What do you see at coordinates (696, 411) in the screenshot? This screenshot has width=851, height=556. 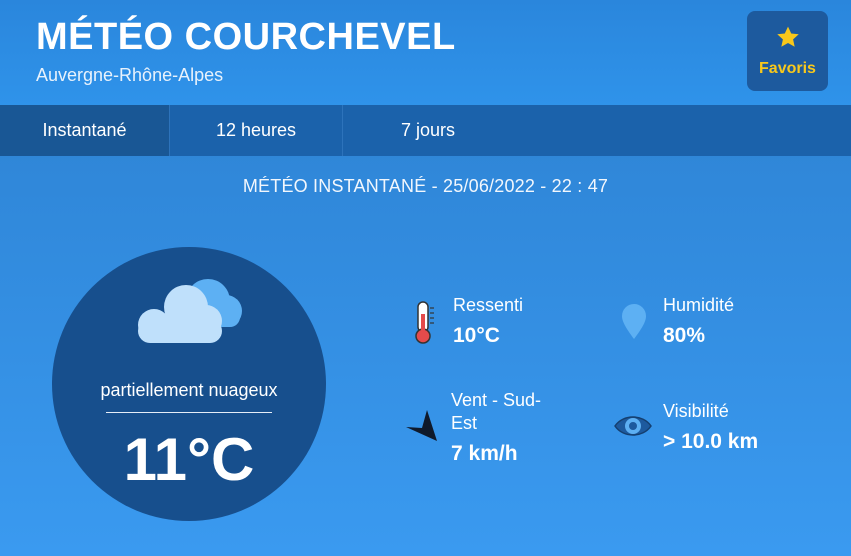 I see `visibility-label: Visibilité` at bounding box center [696, 411].